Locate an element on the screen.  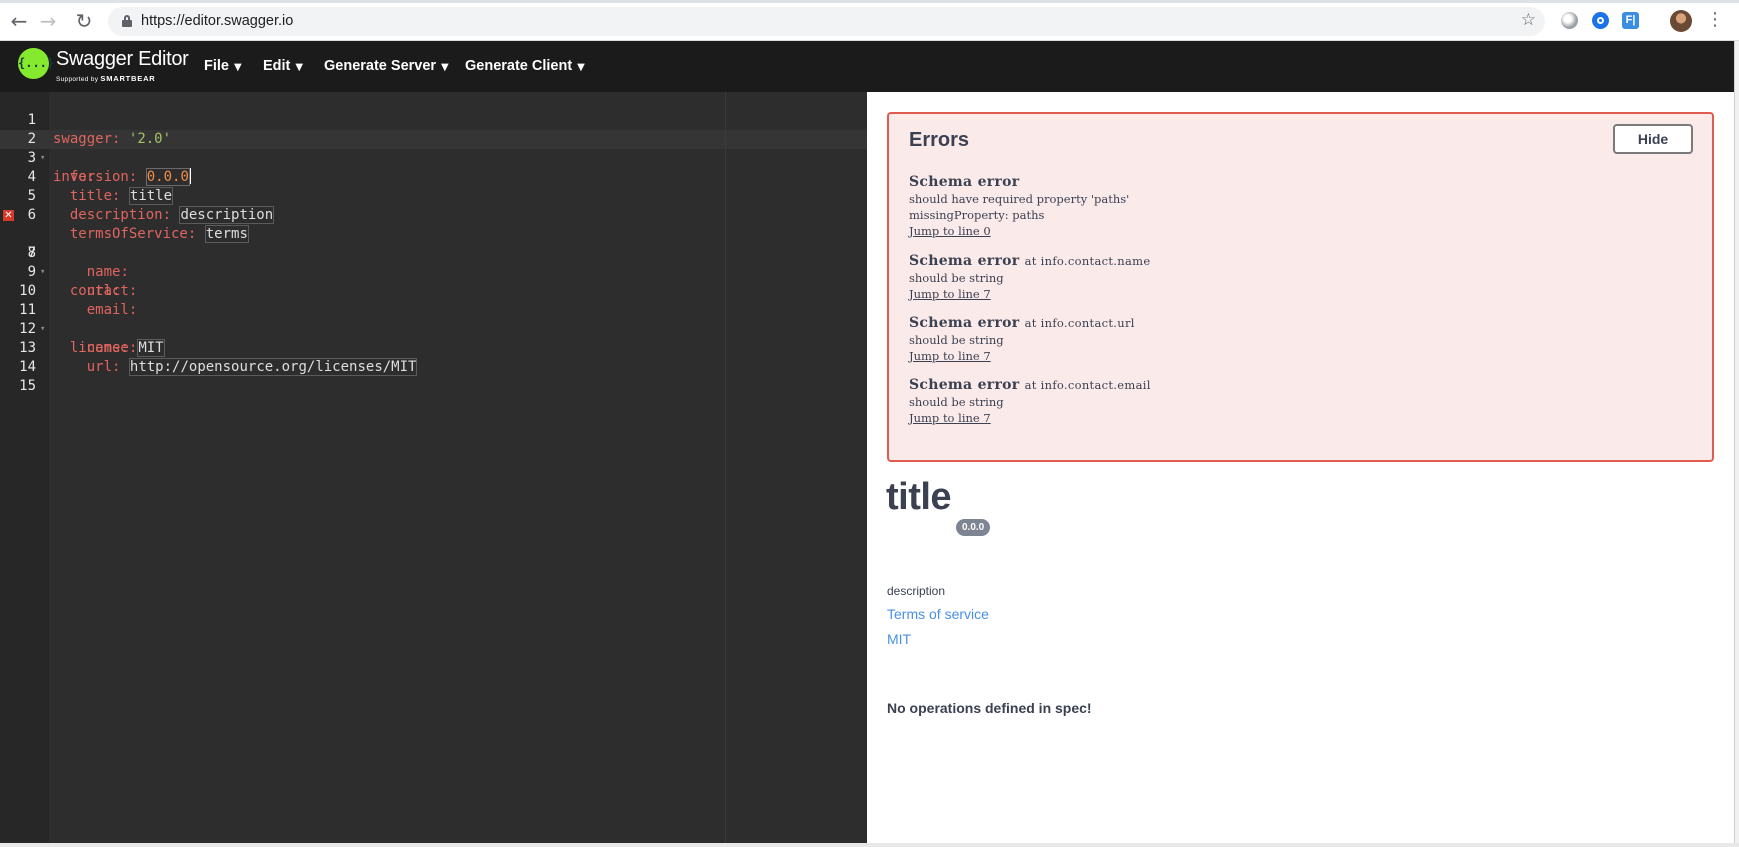
extension-blue-icon is located at coordinates (1600, 20).